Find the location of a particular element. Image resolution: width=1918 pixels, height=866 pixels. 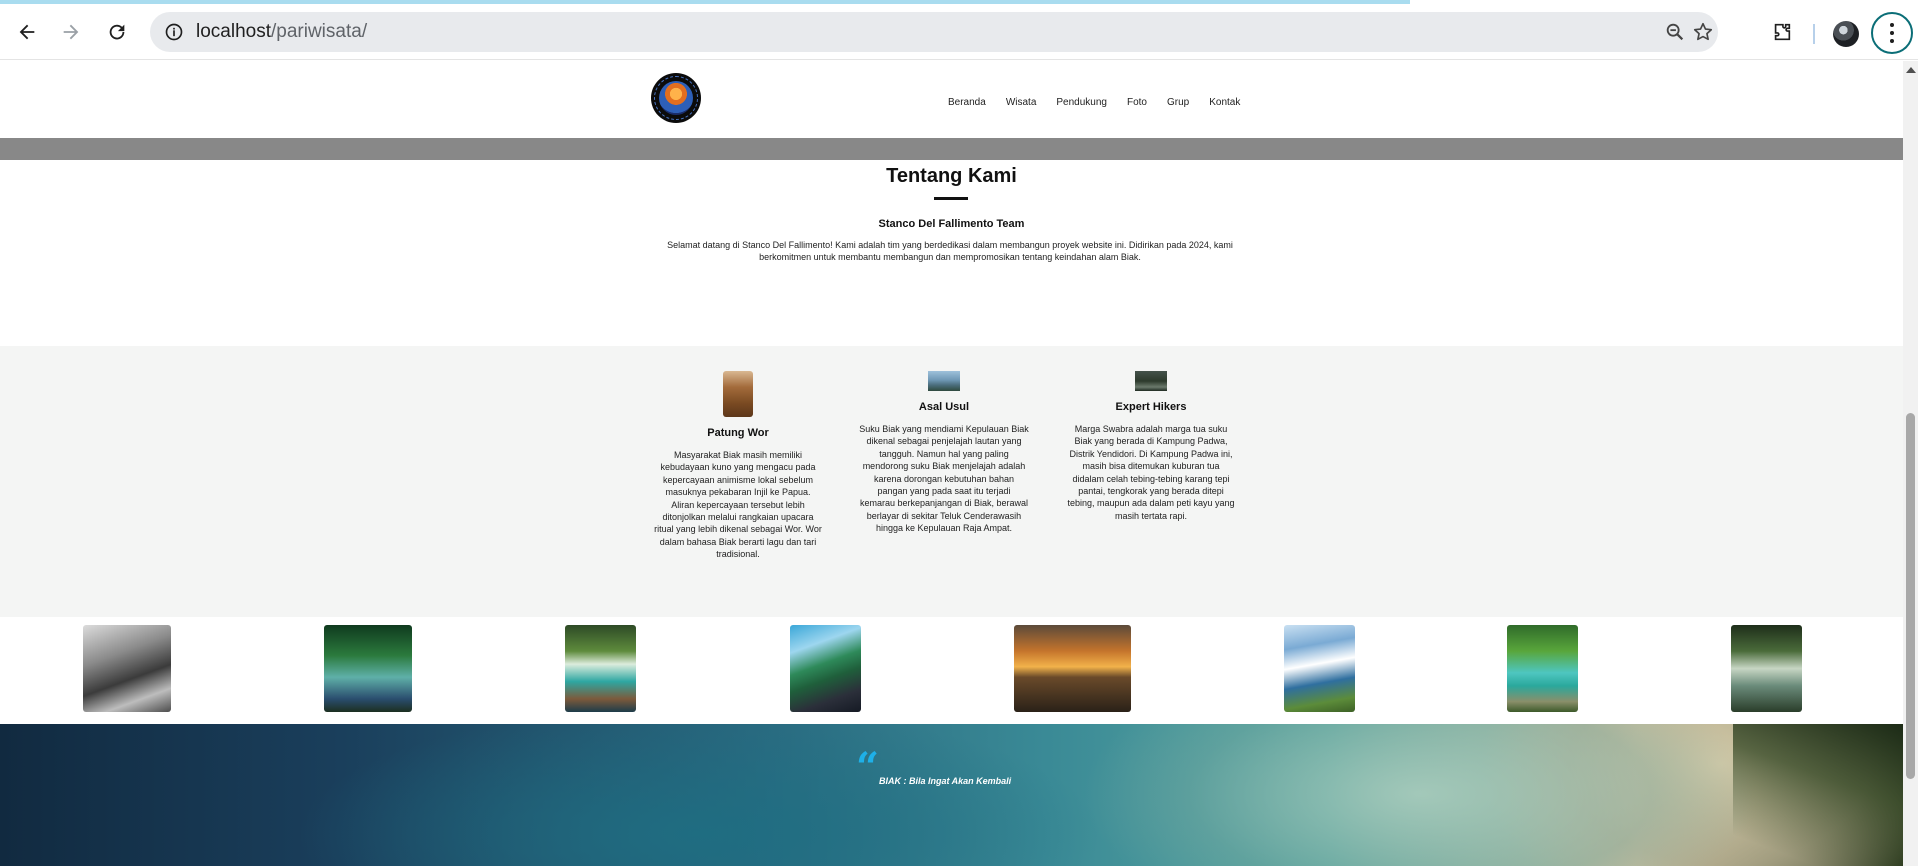

browser-menu-button is located at coordinates (1892, 33).